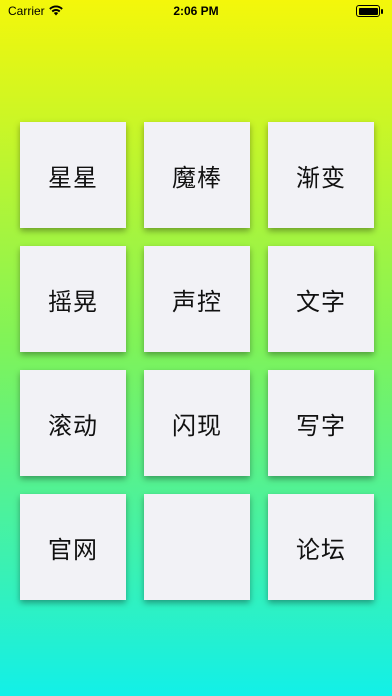 This screenshot has height=696, width=392. I want to click on tile-blank, so click(197, 547).